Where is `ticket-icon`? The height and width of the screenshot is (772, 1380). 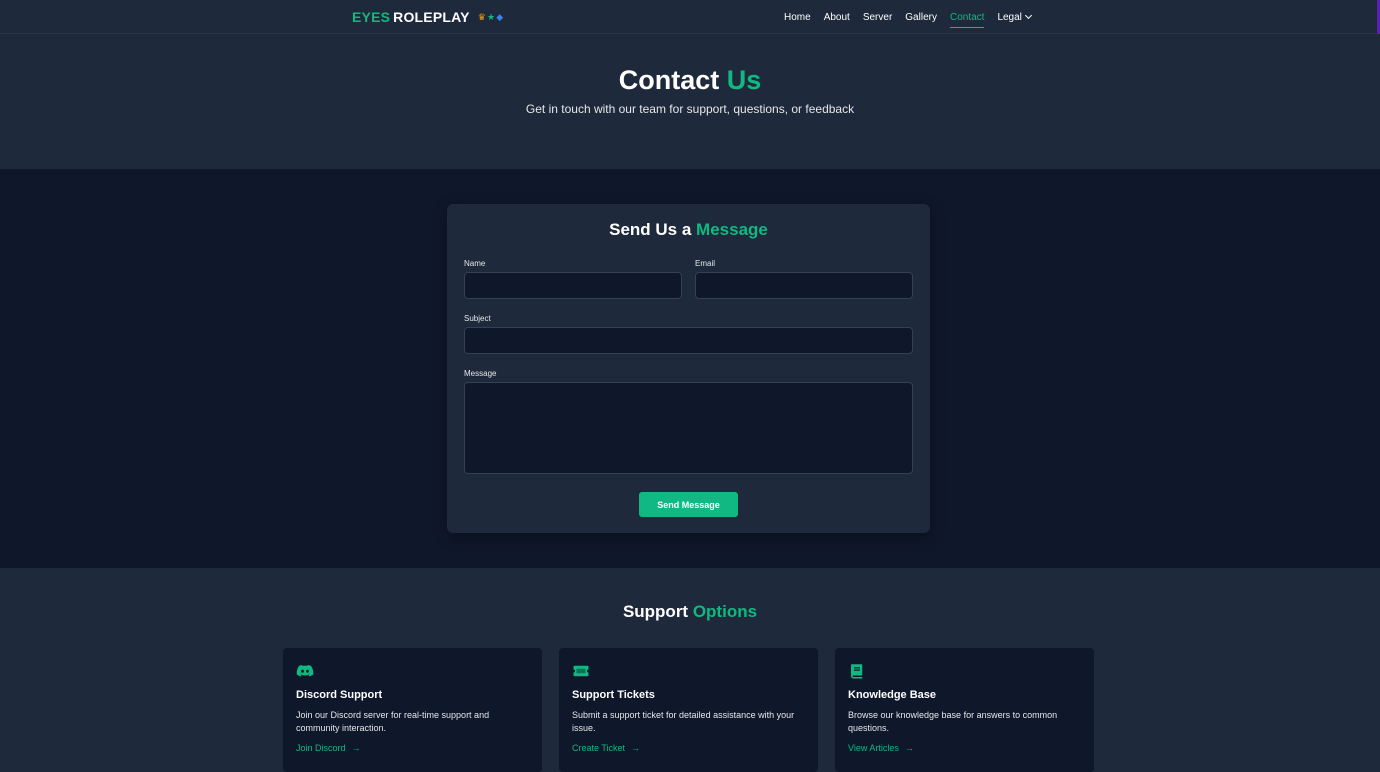
ticket-icon is located at coordinates (581, 671).